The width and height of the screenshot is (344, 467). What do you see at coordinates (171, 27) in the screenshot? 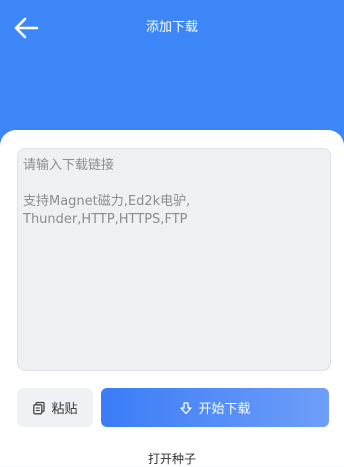
I see `page-title: 添加下载` at bounding box center [171, 27].